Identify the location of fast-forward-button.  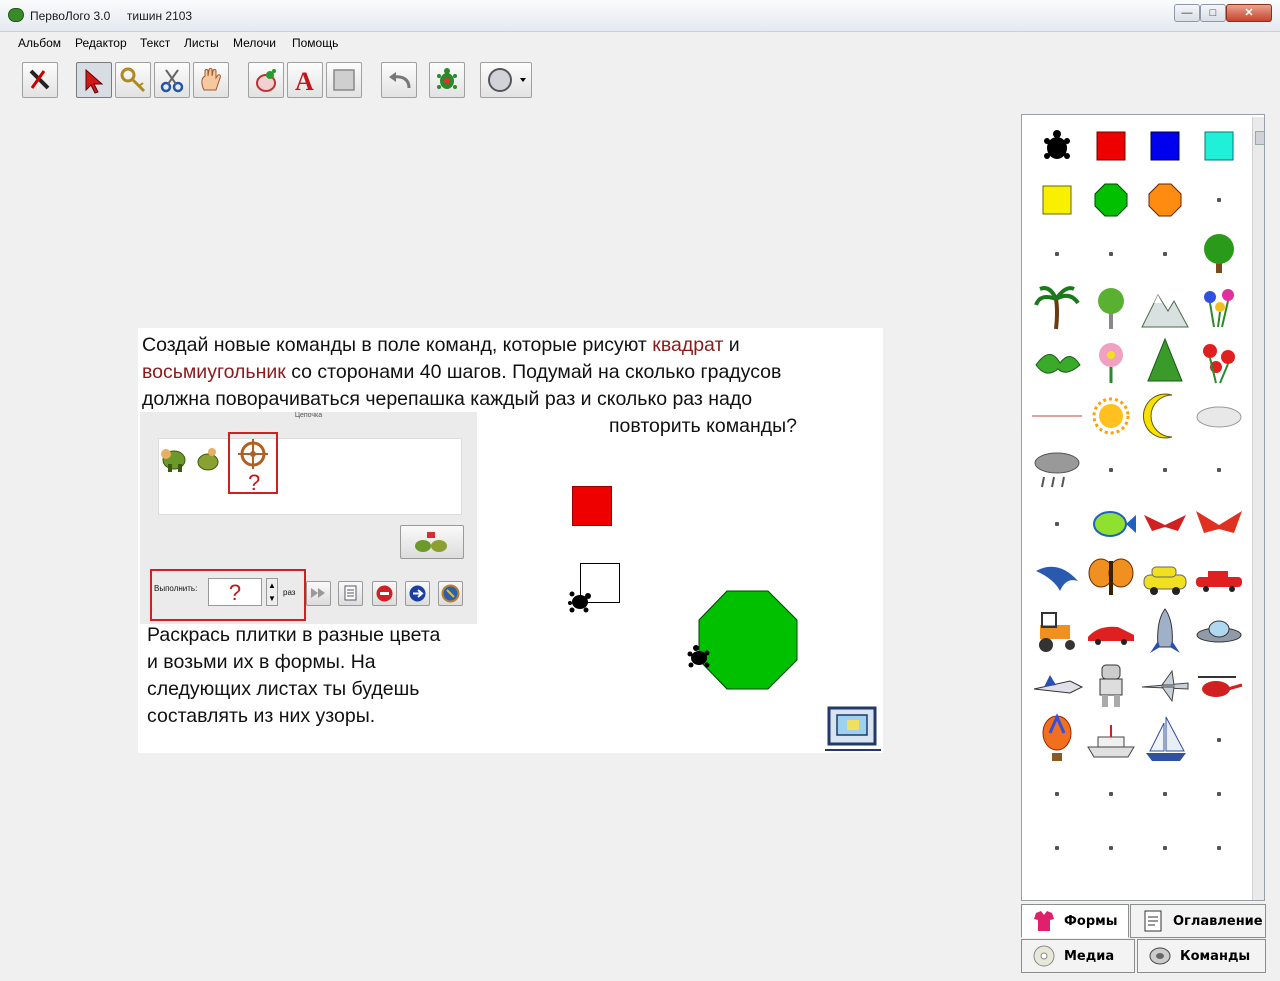
(318, 593).